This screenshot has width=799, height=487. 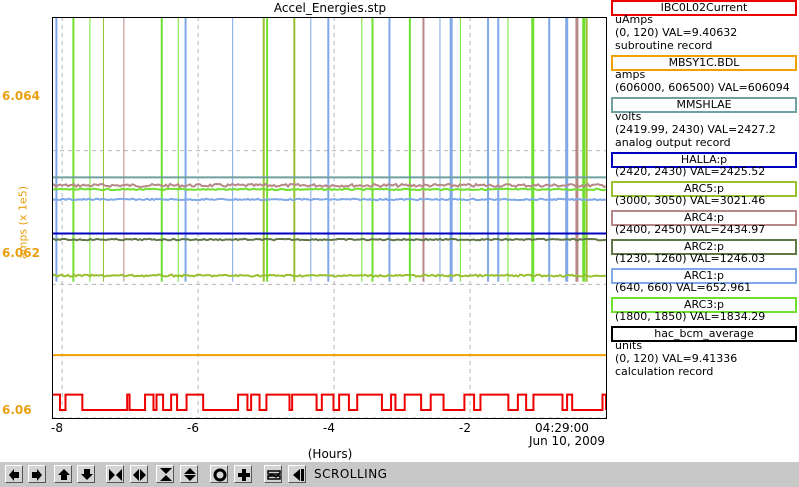 I want to click on y-tick-label: 6.06, so click(x=17, y=410).